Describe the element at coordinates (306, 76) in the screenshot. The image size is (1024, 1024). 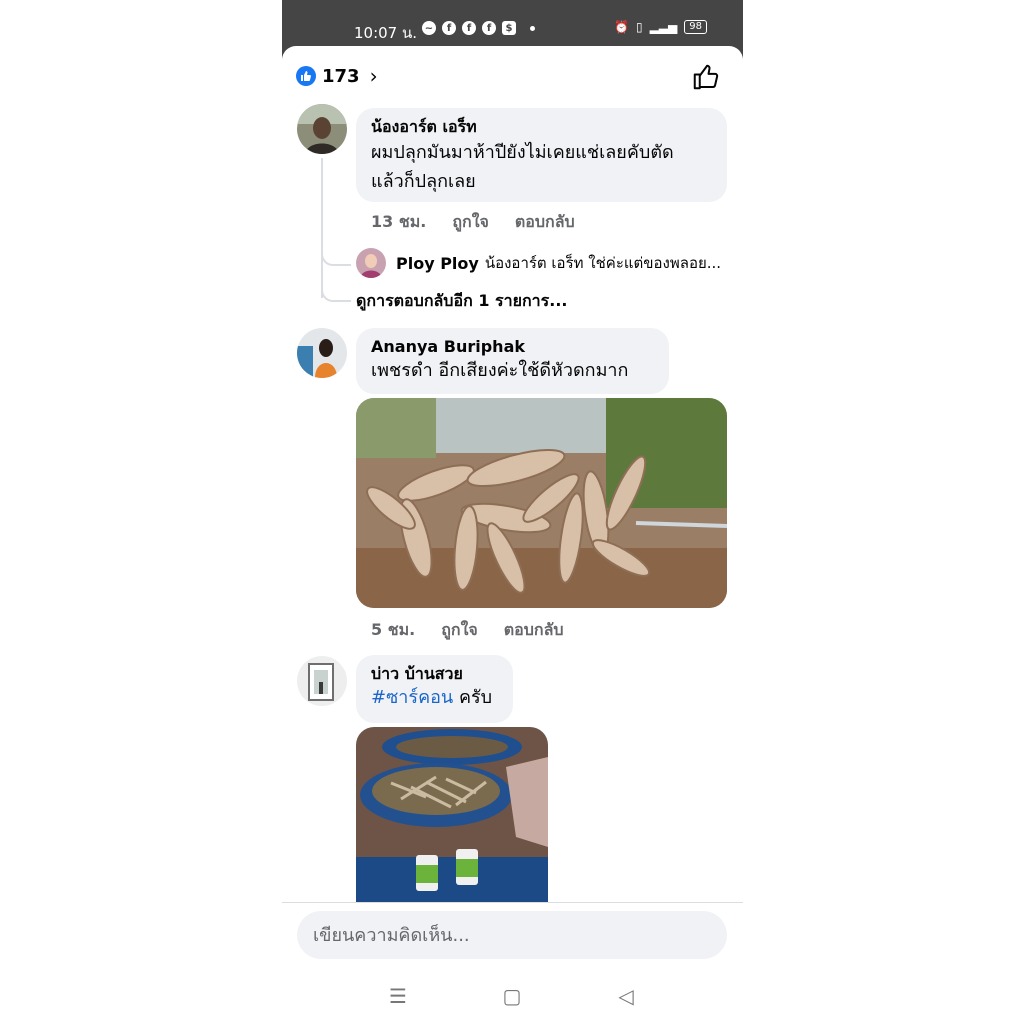
I see `like-reaction-icon` at that location.